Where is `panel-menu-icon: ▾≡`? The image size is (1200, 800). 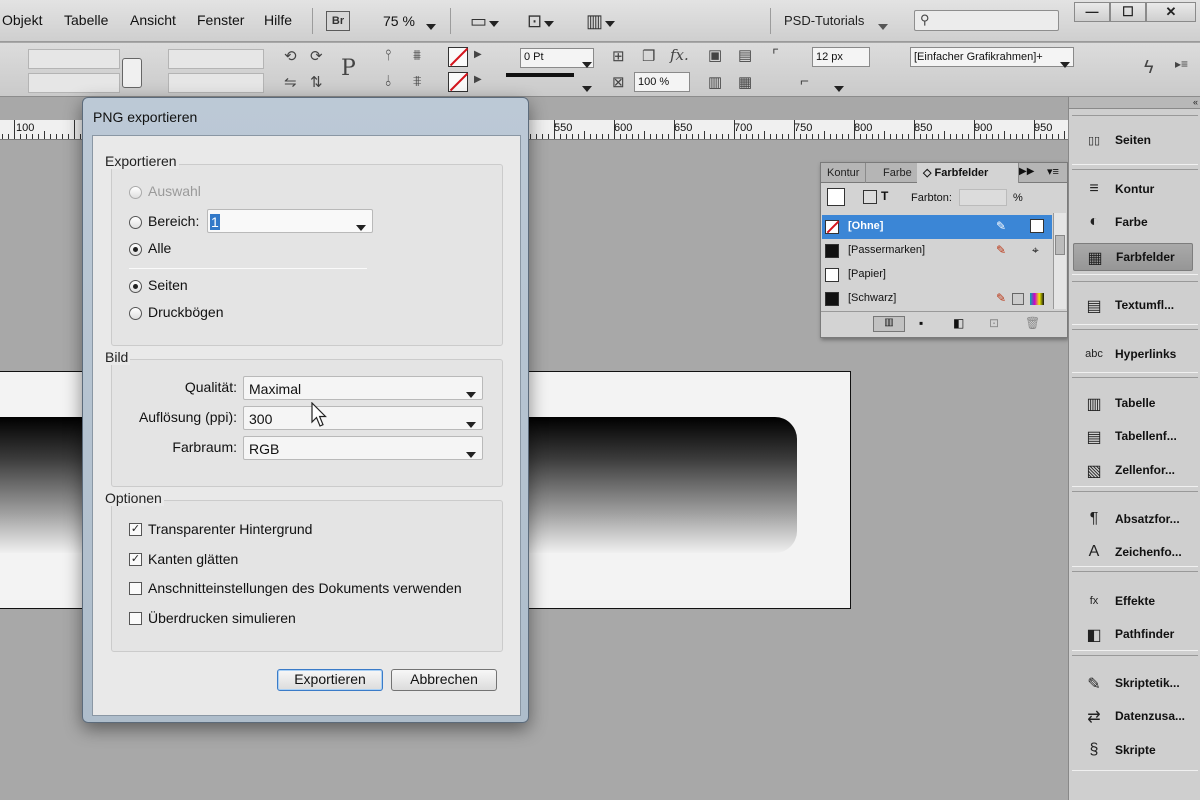 panel-menu-icon: ▾≡ is located at coordinates (1053, 171).